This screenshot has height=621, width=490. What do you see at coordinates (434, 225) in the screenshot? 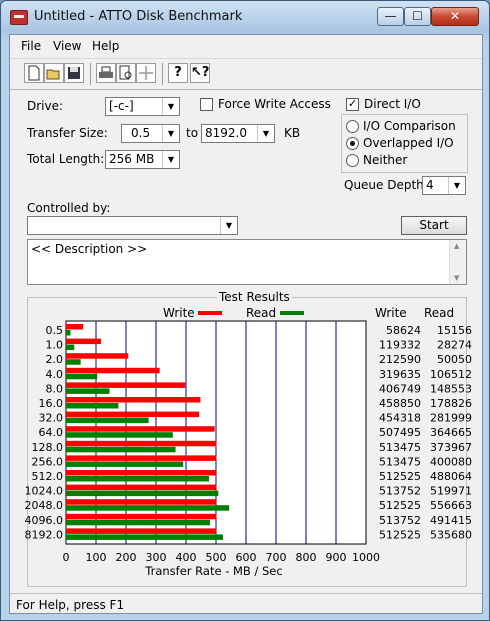
I see `start-button: Start` at bounding box center [434, 225].